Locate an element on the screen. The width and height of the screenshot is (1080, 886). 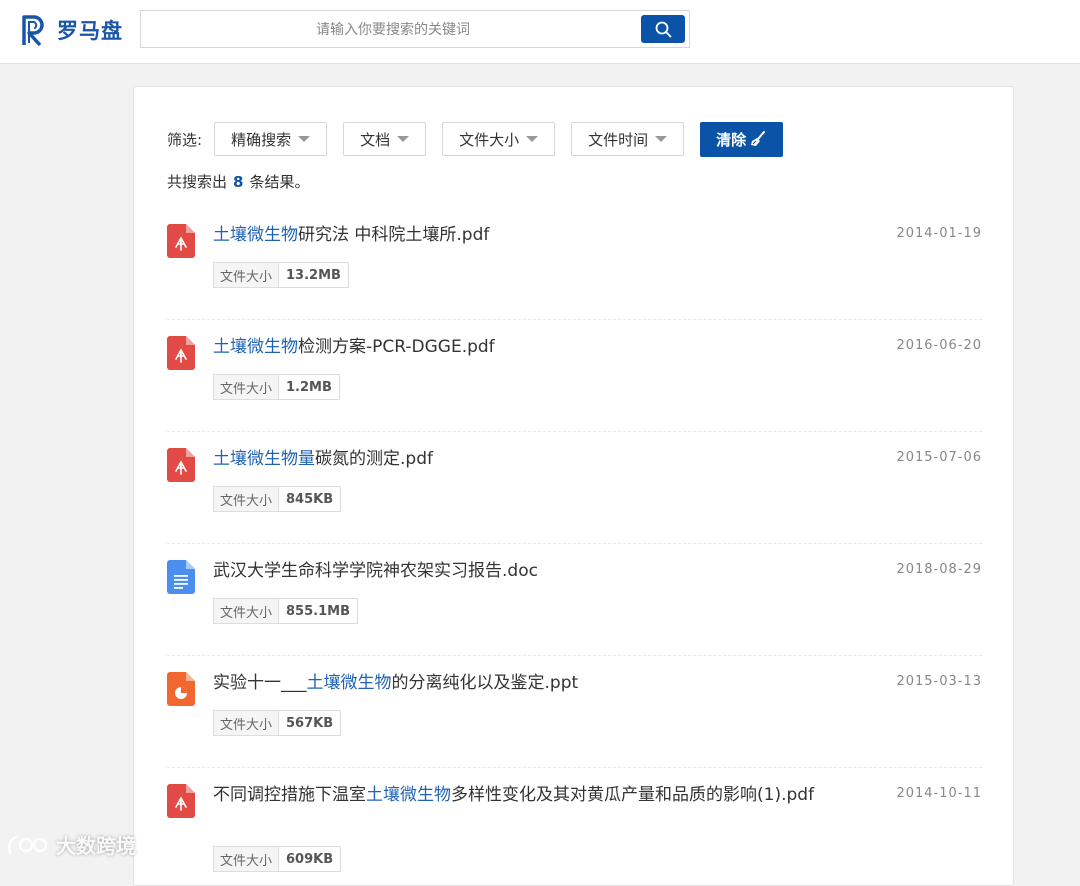
result-date: 2016-06-20 is located at coordinates (939, 345).